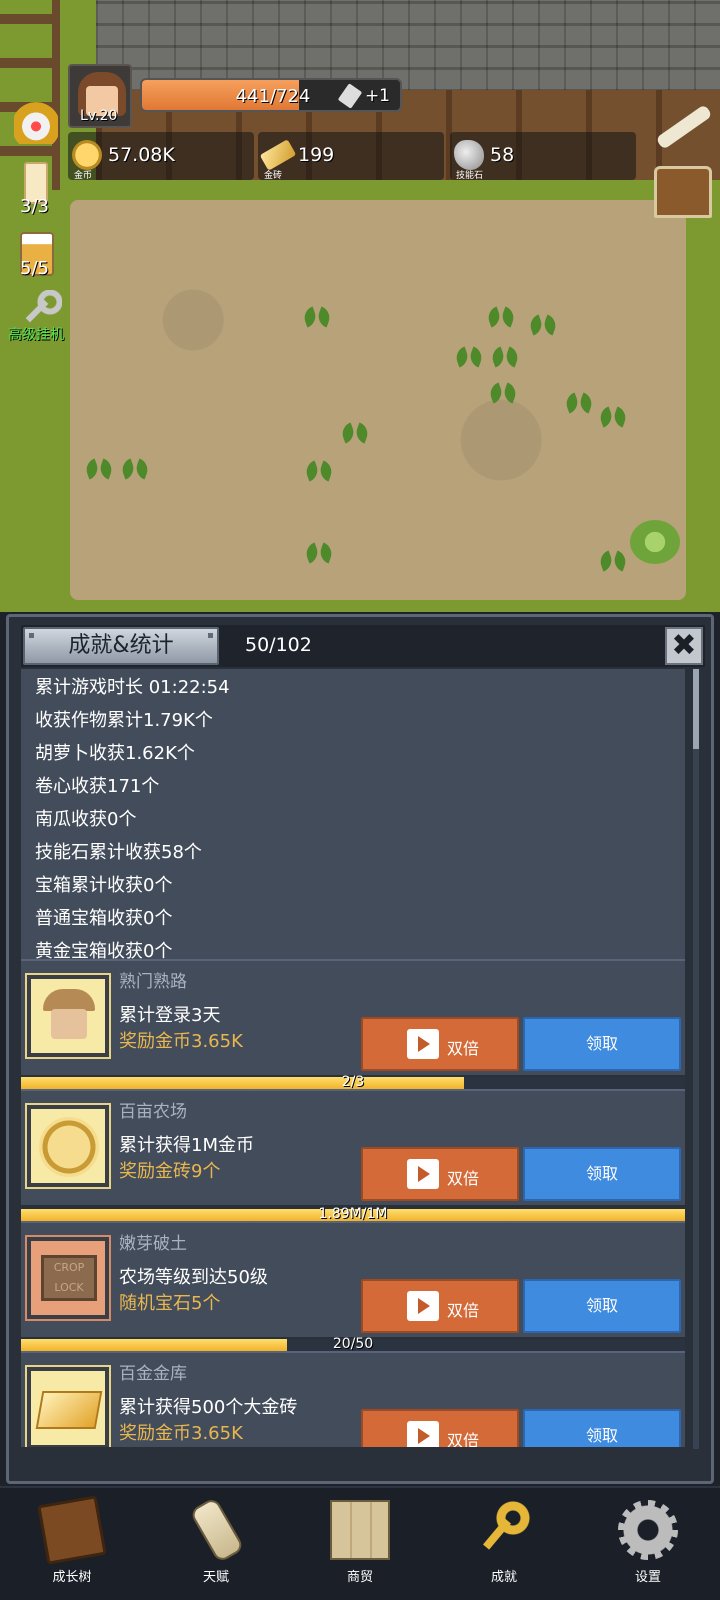  I want to click on gold-brick-counter: 199 金砖, so click(351, 156).